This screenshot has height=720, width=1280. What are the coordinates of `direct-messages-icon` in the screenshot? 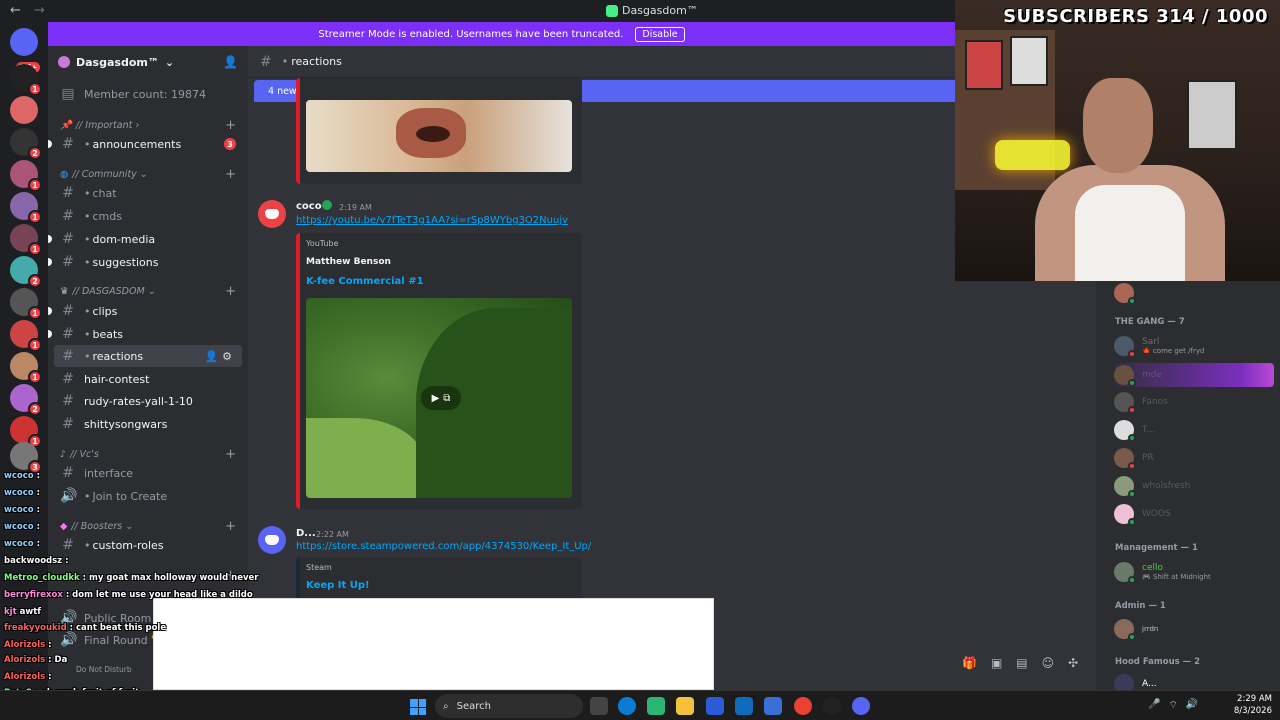 It's located at (24, 42).